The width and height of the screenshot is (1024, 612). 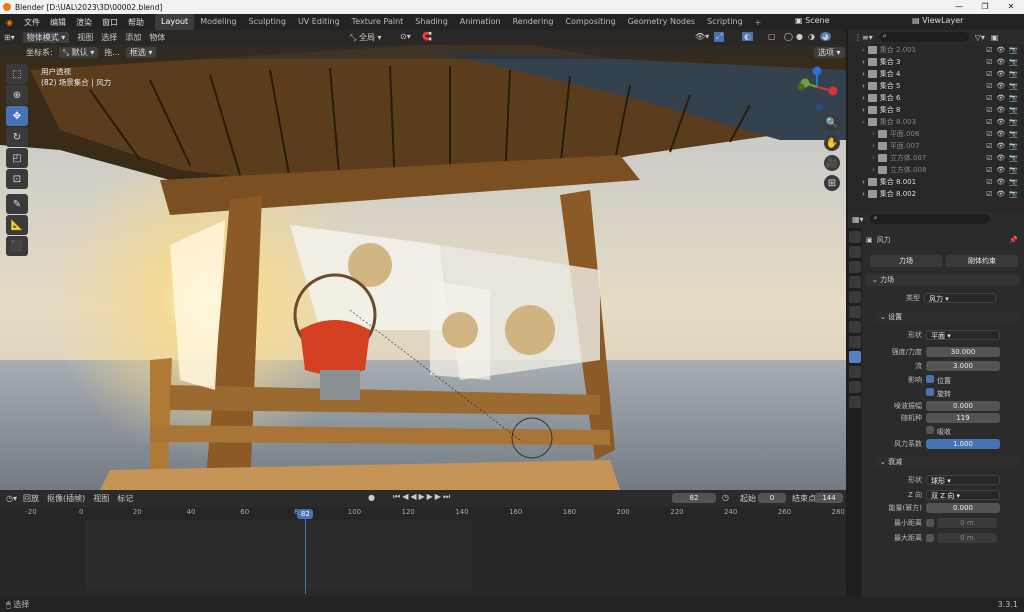 What do you see at coordinates (936, 170) in the screenshot?
I see `outliner-row: › 立方体.008 ☑ 👁 📷` at bounding box center [936, 170].